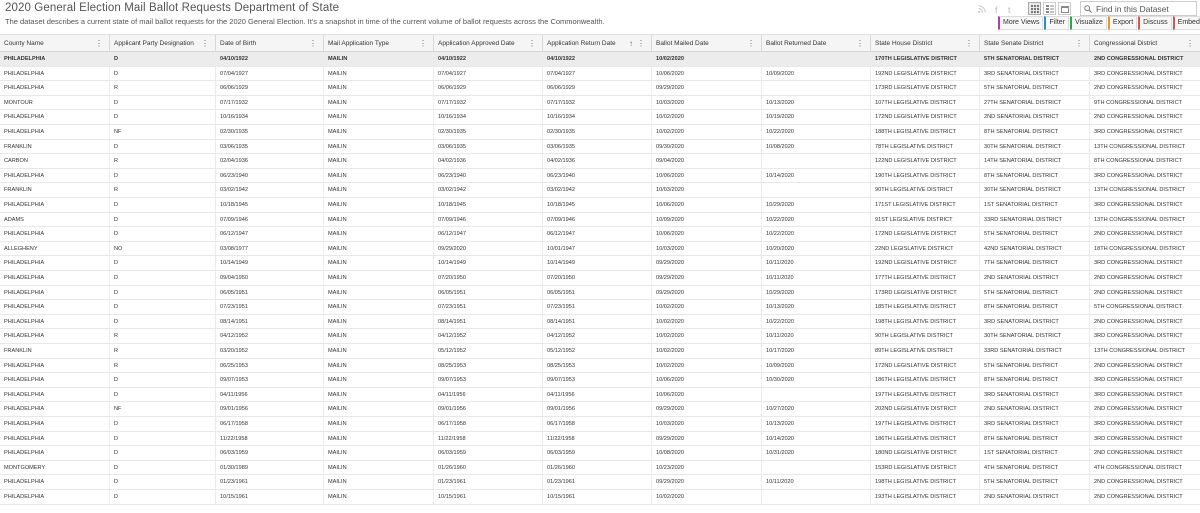 The width and height of the screenshot is (1200, 513). What do you see at coordinates (816, 307) in the screenshot?
I see `cell-ballot-returned-date: 10/13/2020` at bounding box center [816, 307].